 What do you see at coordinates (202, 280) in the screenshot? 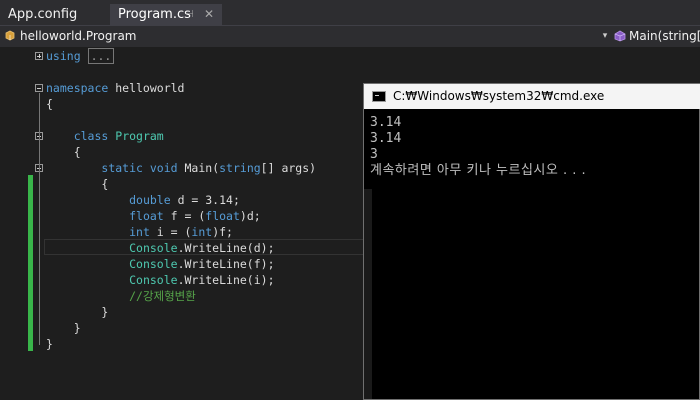
I see `code-line: Console.WriteLine(i);` at bounding box center [202, 280].